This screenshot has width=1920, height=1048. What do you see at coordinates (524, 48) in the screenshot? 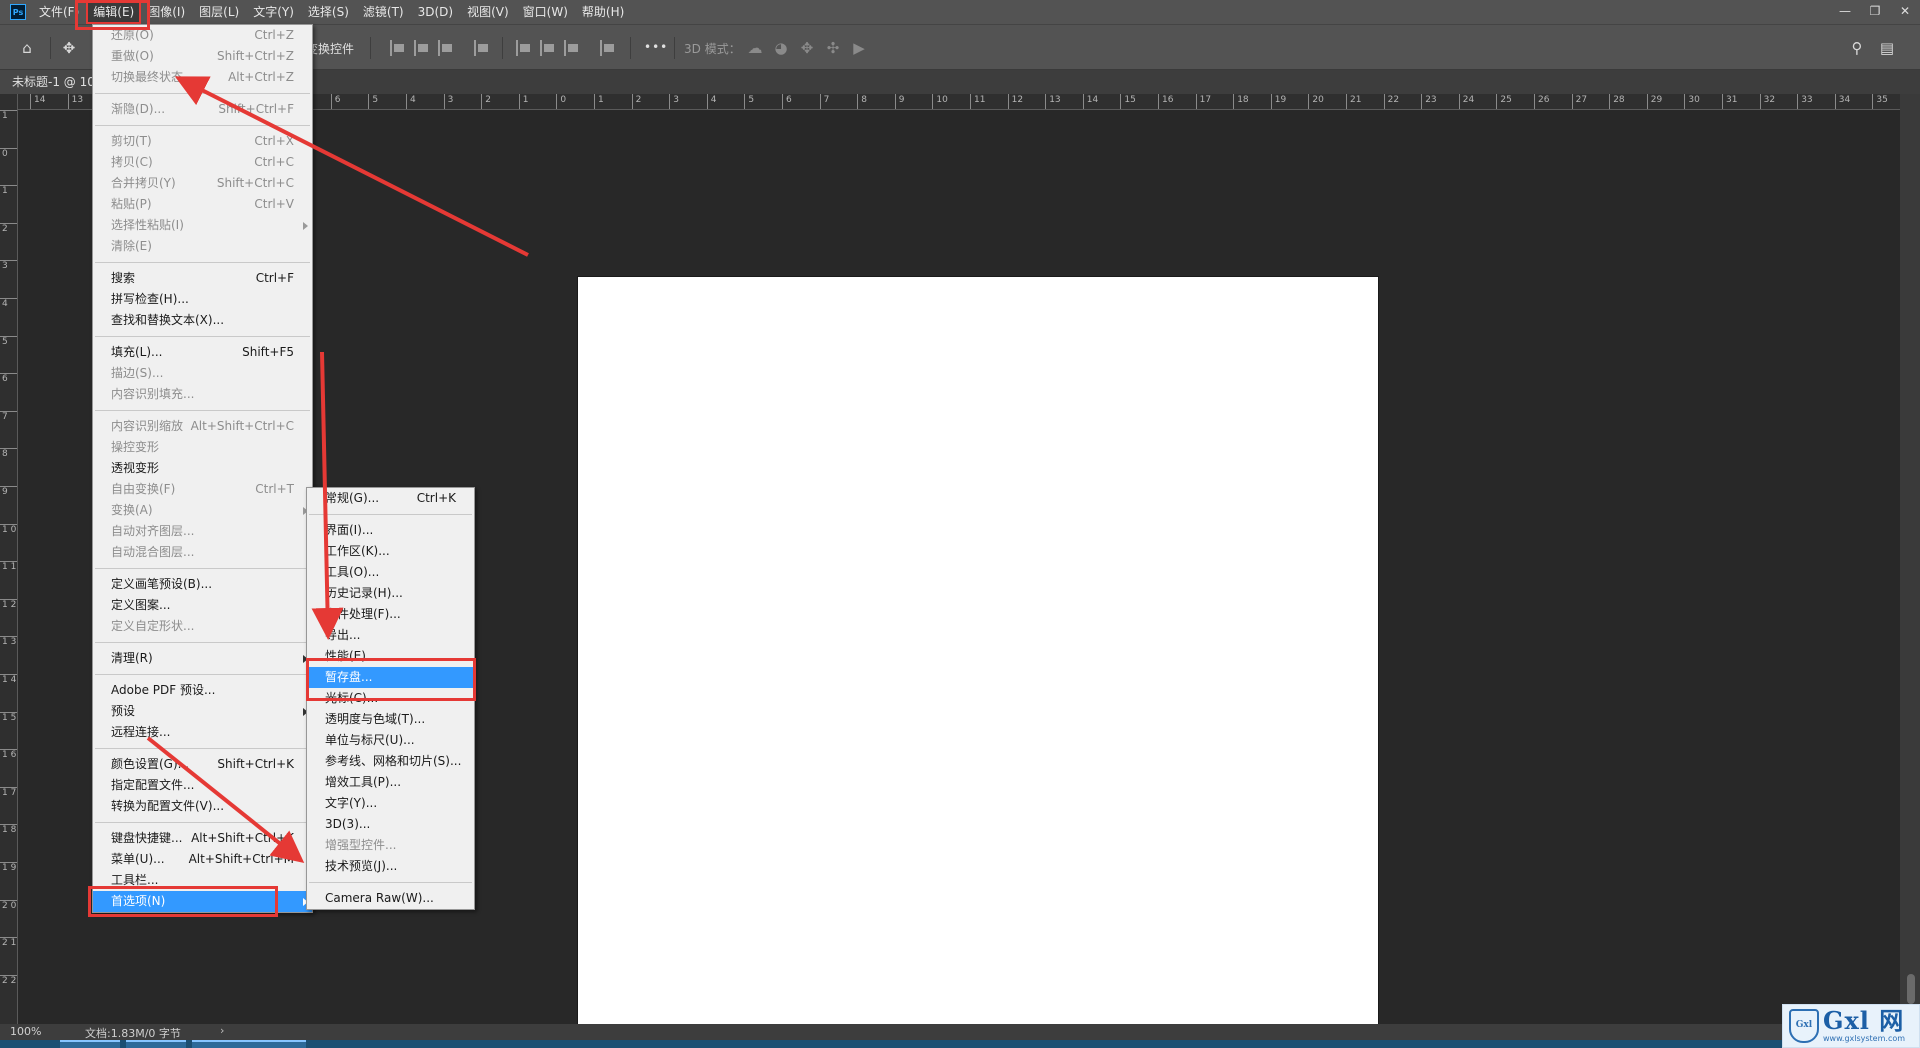
I see `align-top-icon` at bounding box center [524, 48].